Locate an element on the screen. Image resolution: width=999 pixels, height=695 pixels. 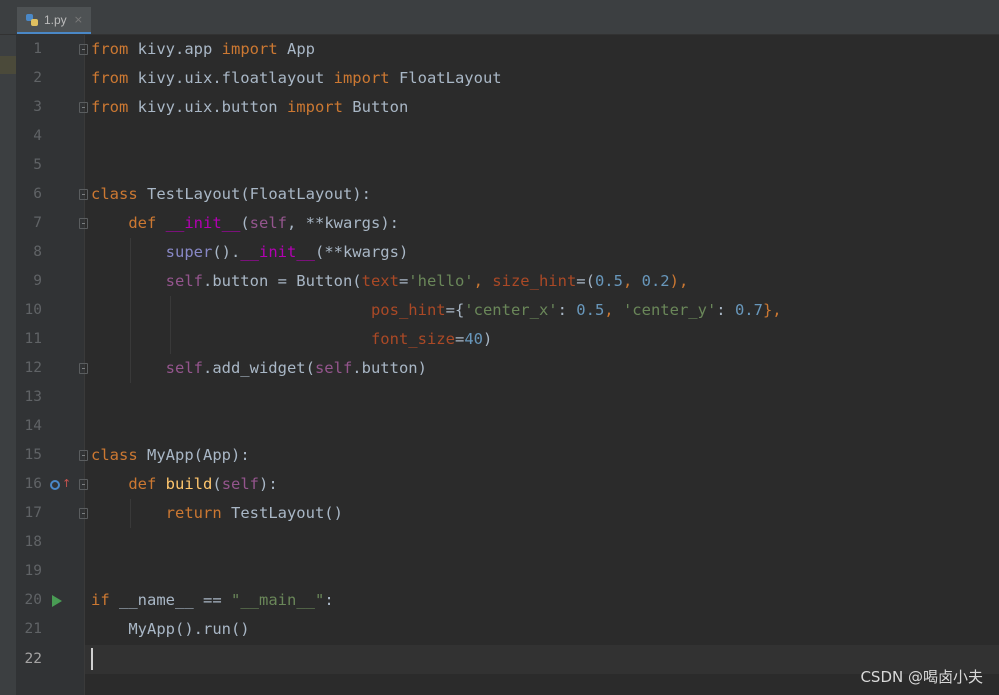
line-number: 18 is located at coordinates (33, 542).